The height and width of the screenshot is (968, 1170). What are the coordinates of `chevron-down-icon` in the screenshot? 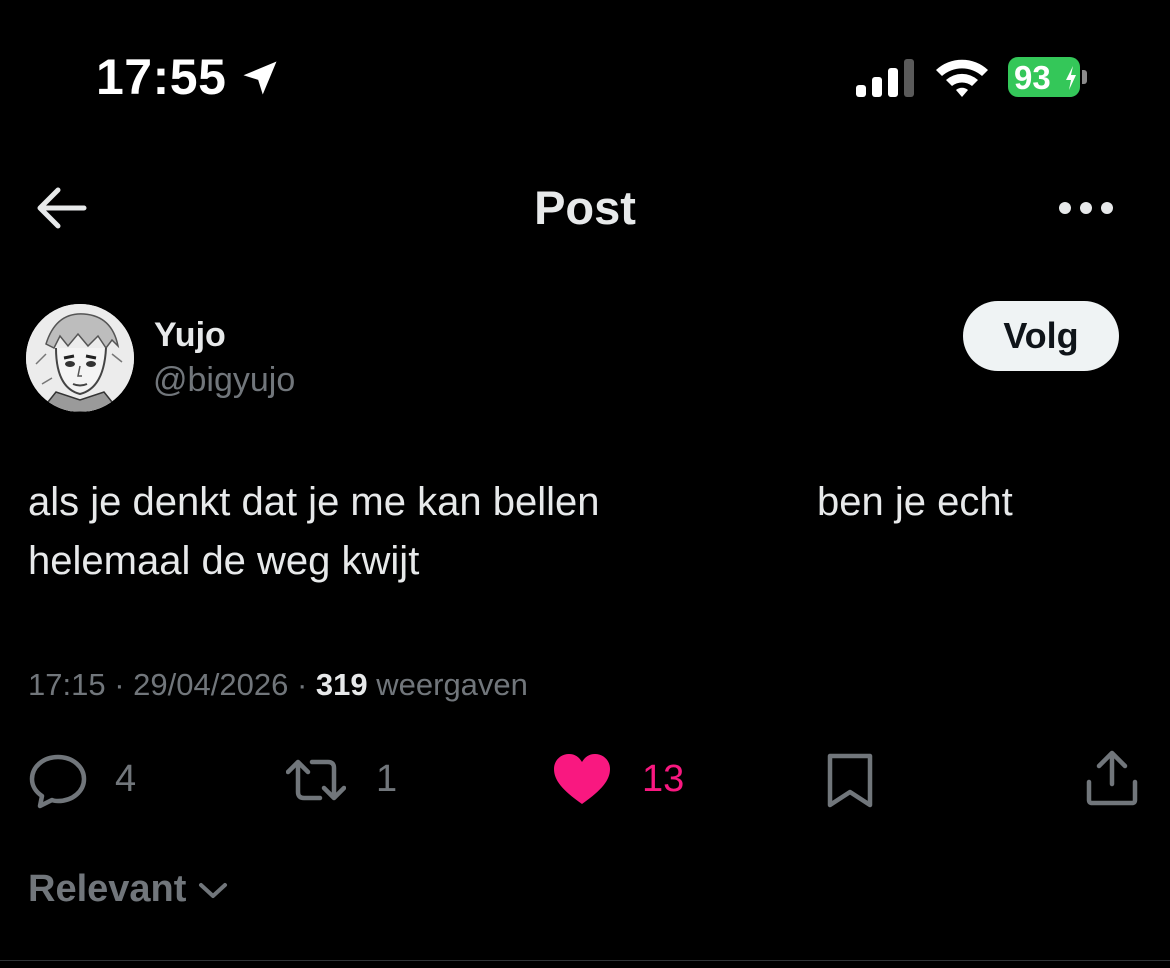 It's located at (213, 890).